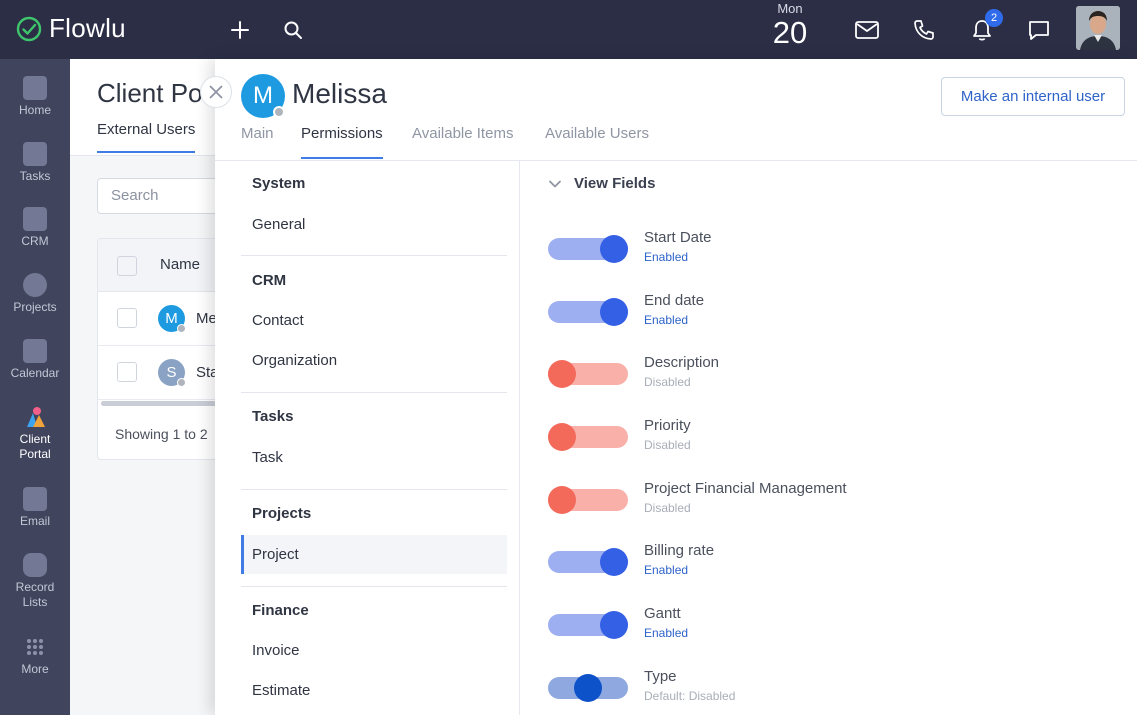 The width and height of the screenshot is (1137, 715). What do you see at coordinates (150, 93) in the screenshot?
I see `page-title: Client Po` at bounding box center [150, 93].